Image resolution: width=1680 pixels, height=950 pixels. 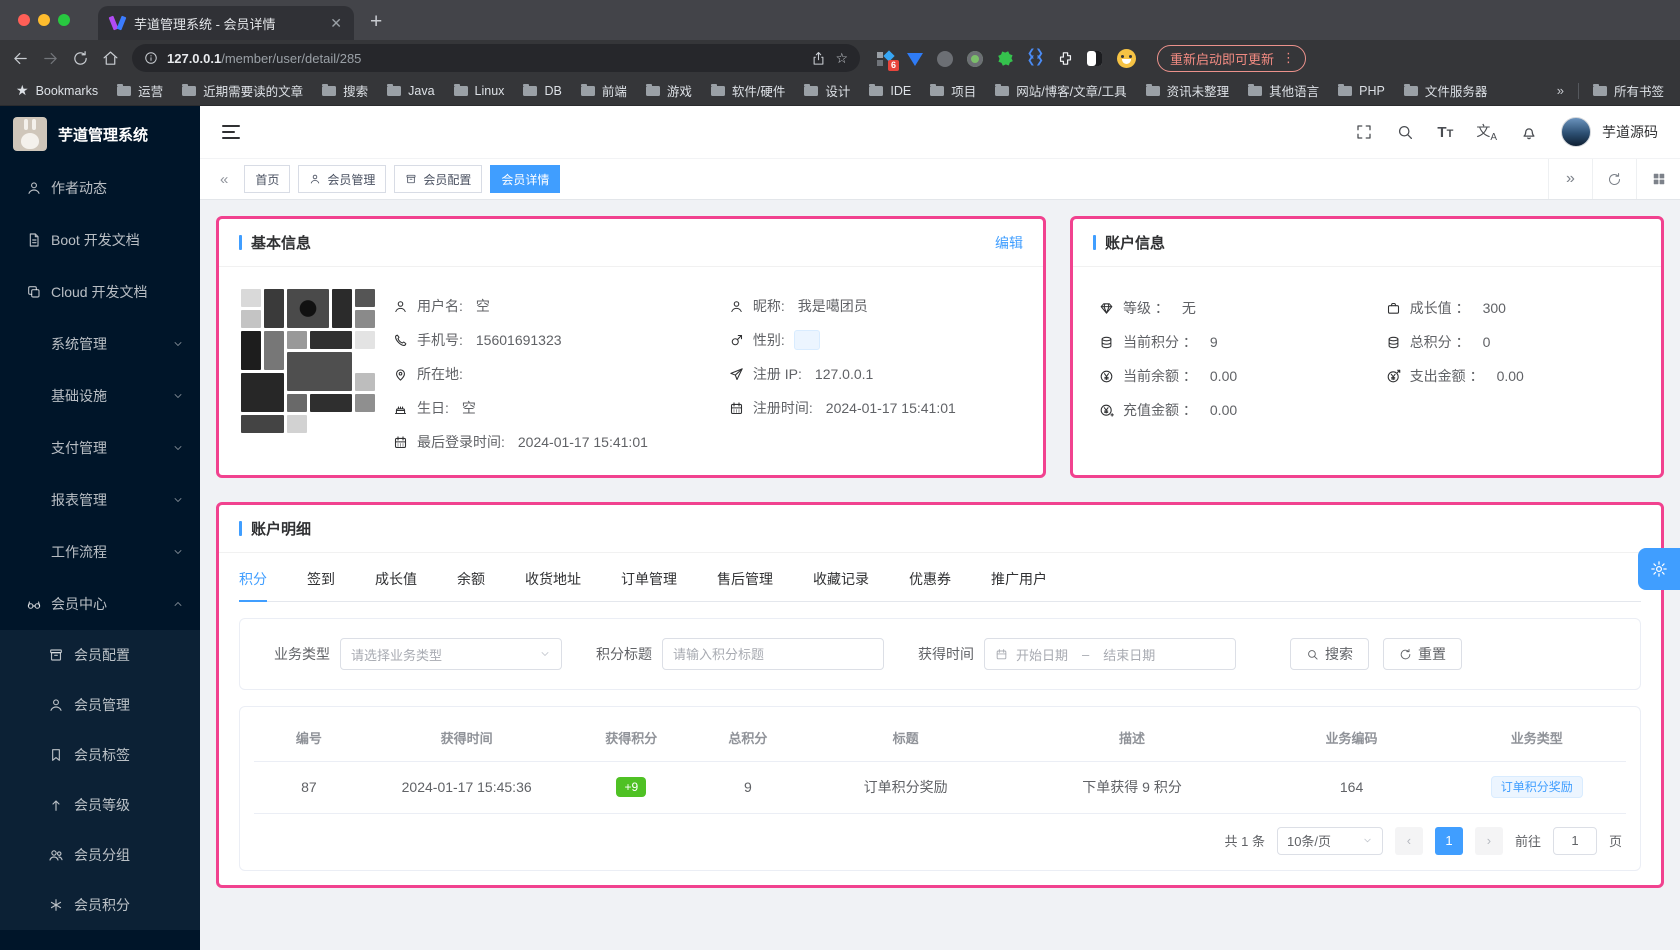 I want to click on tab-growth: 成长值, so click(x=396, y=578).